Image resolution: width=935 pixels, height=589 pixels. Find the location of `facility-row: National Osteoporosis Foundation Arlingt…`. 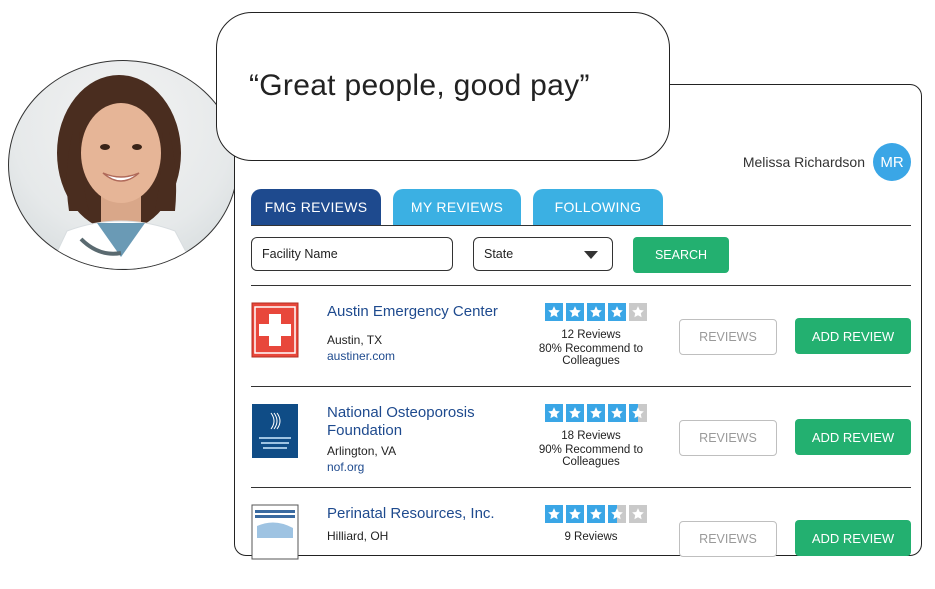

facility-row: National Osteoporosis Foundation Arlingt… is located at coordinates (581, 438).